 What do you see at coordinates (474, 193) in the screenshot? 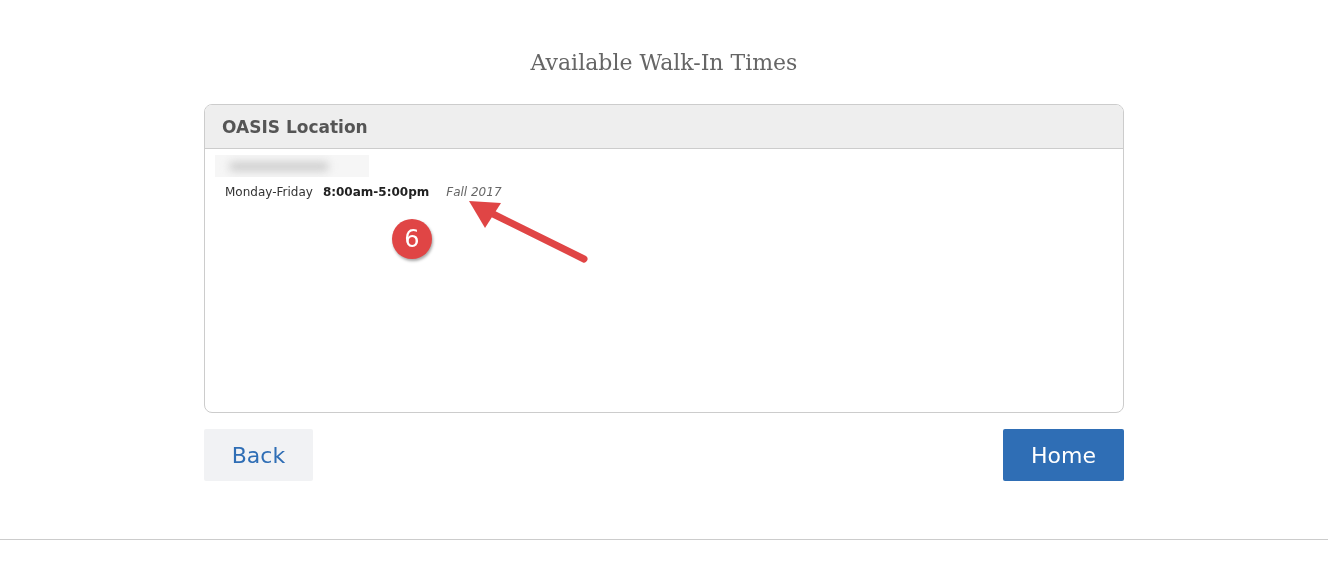
I see `term-text: Fall 2017` at bounding box center [474, 193].